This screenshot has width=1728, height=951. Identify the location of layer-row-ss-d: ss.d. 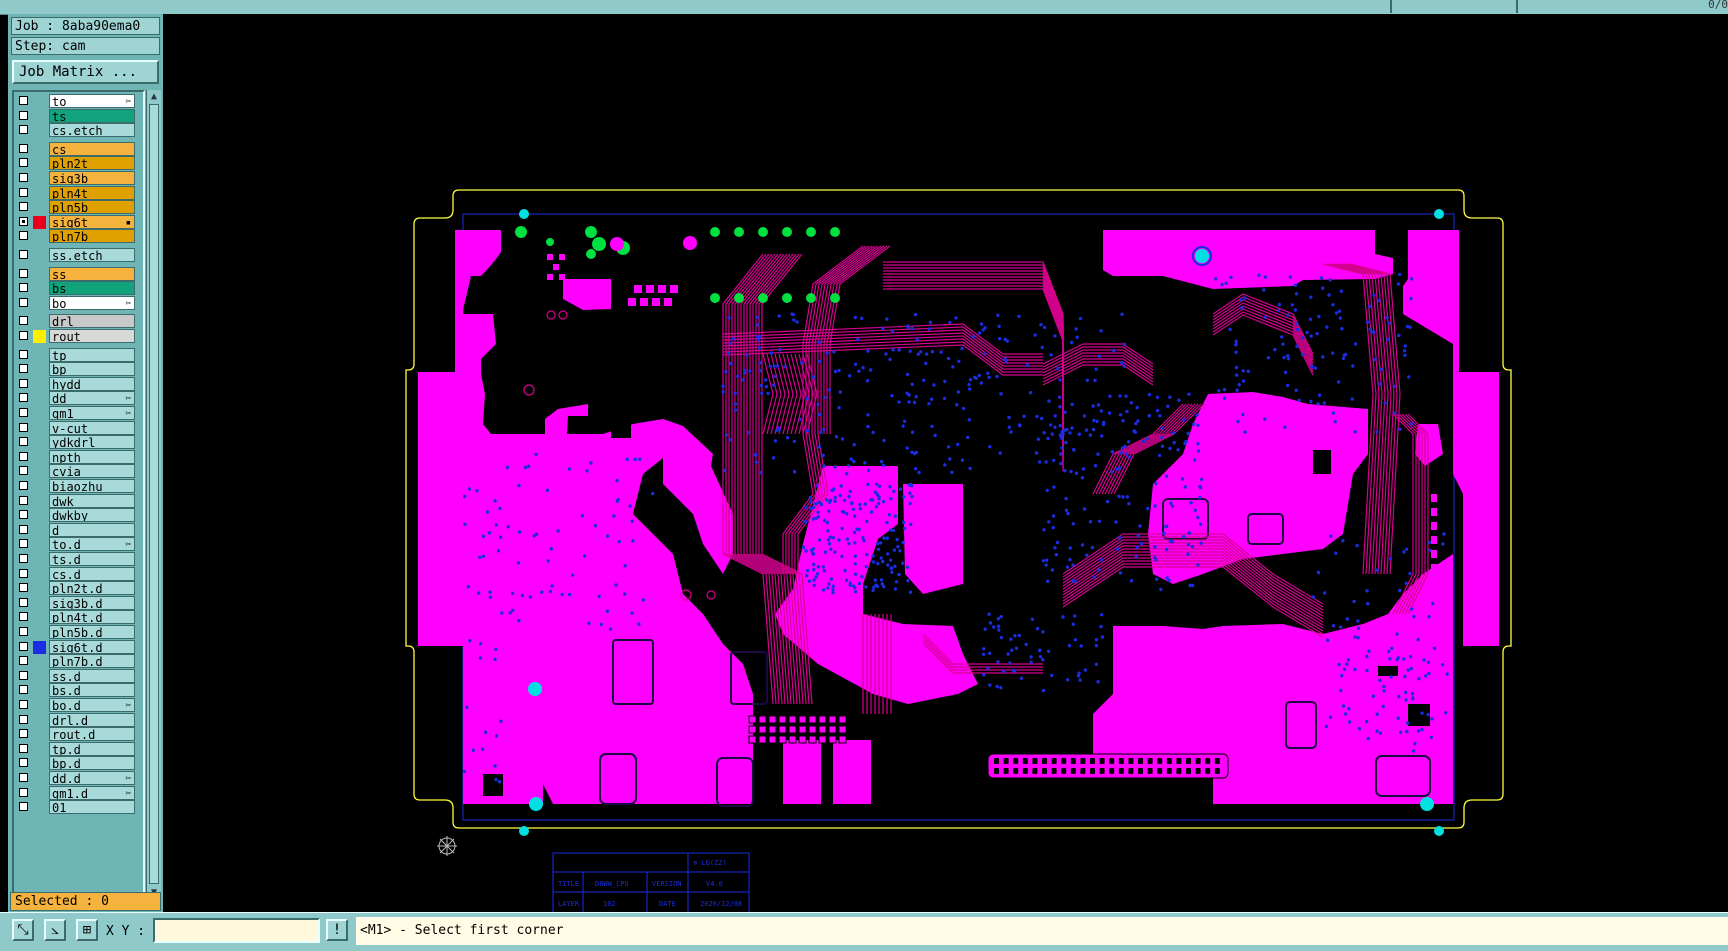
(79, 676).